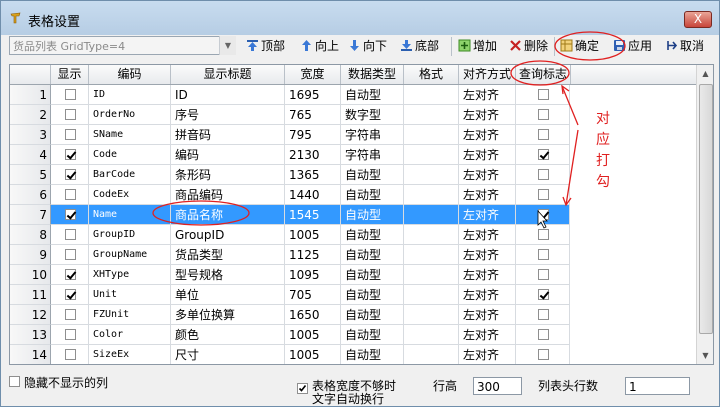  I want to click on field-title: GroupID, so click(228, 235).